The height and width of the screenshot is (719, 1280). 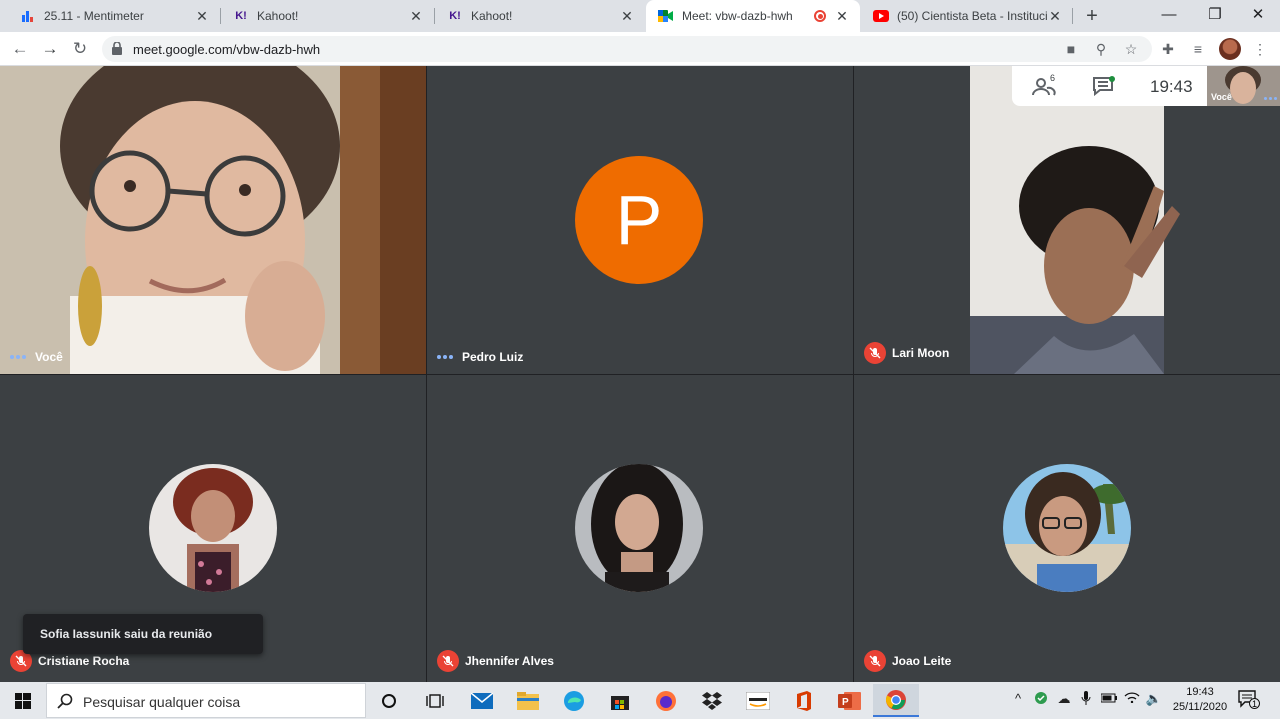 I want to click on chrome-app, so click(x=896, y=700).